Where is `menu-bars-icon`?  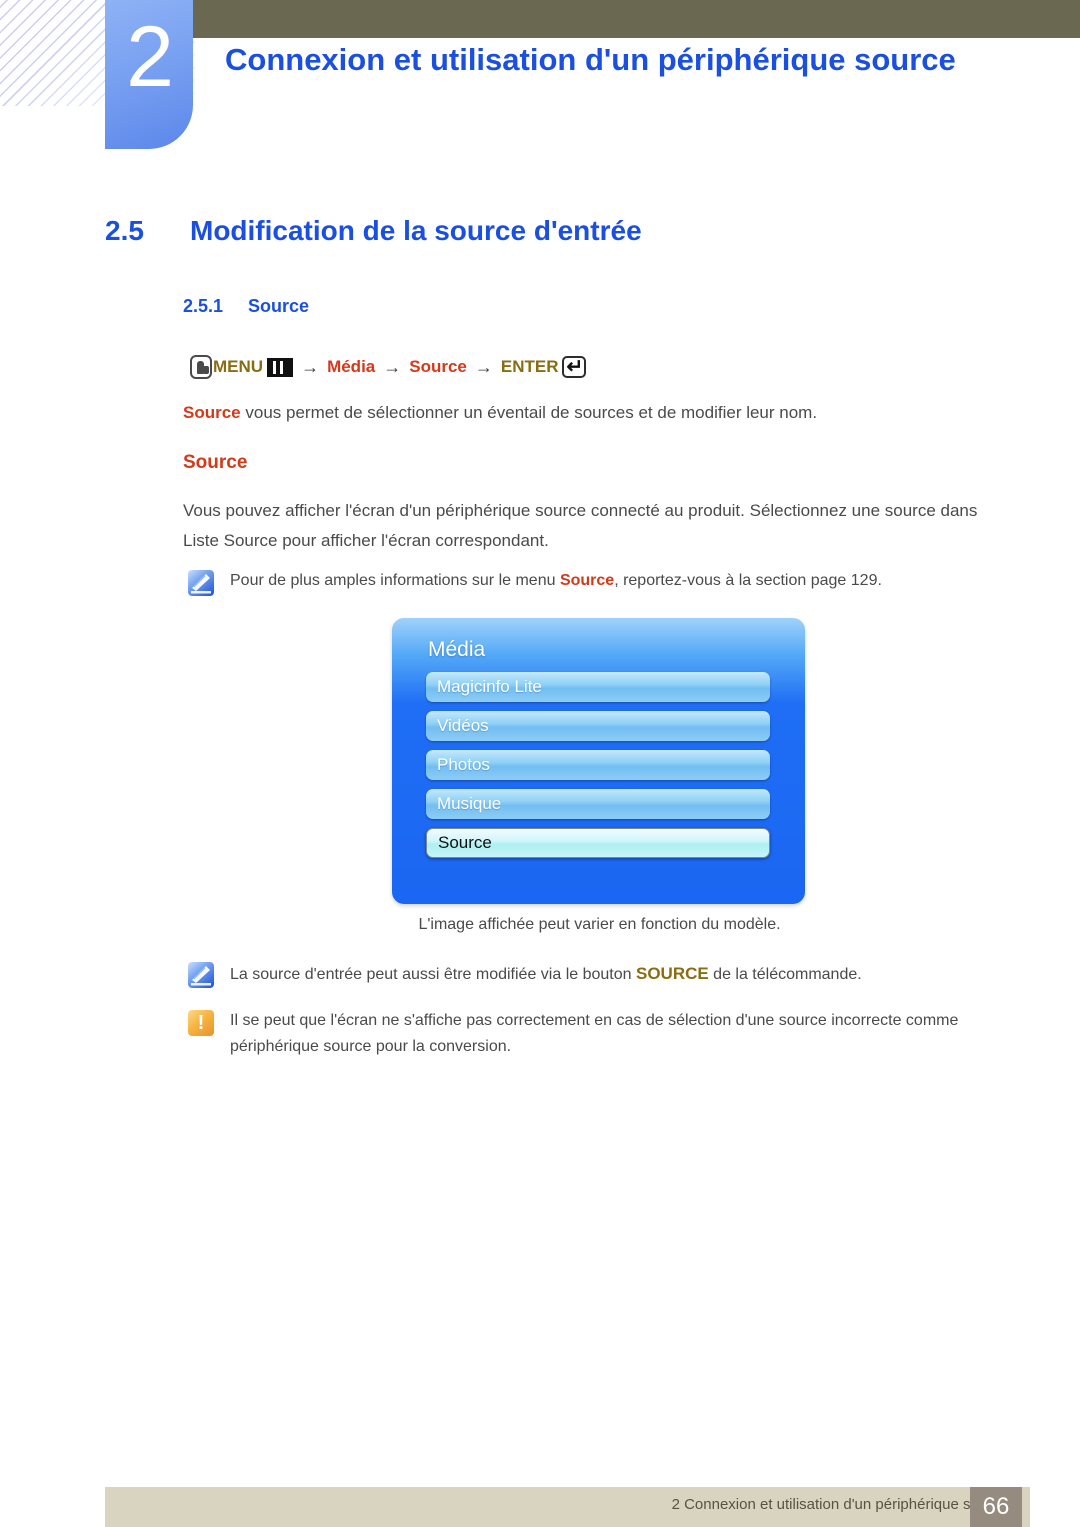
menu-bars-icon is located at coordinates (280, 367).